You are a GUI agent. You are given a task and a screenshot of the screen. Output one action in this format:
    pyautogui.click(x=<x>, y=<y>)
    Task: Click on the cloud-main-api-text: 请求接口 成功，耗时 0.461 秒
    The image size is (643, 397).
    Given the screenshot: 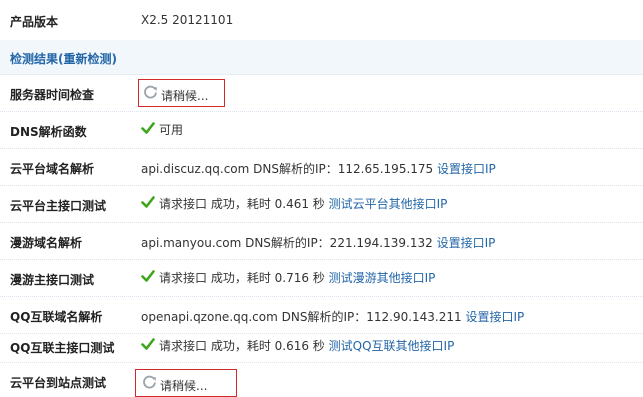 What is the action you would take?
    pyautogui.click(x=242, y=204)
    